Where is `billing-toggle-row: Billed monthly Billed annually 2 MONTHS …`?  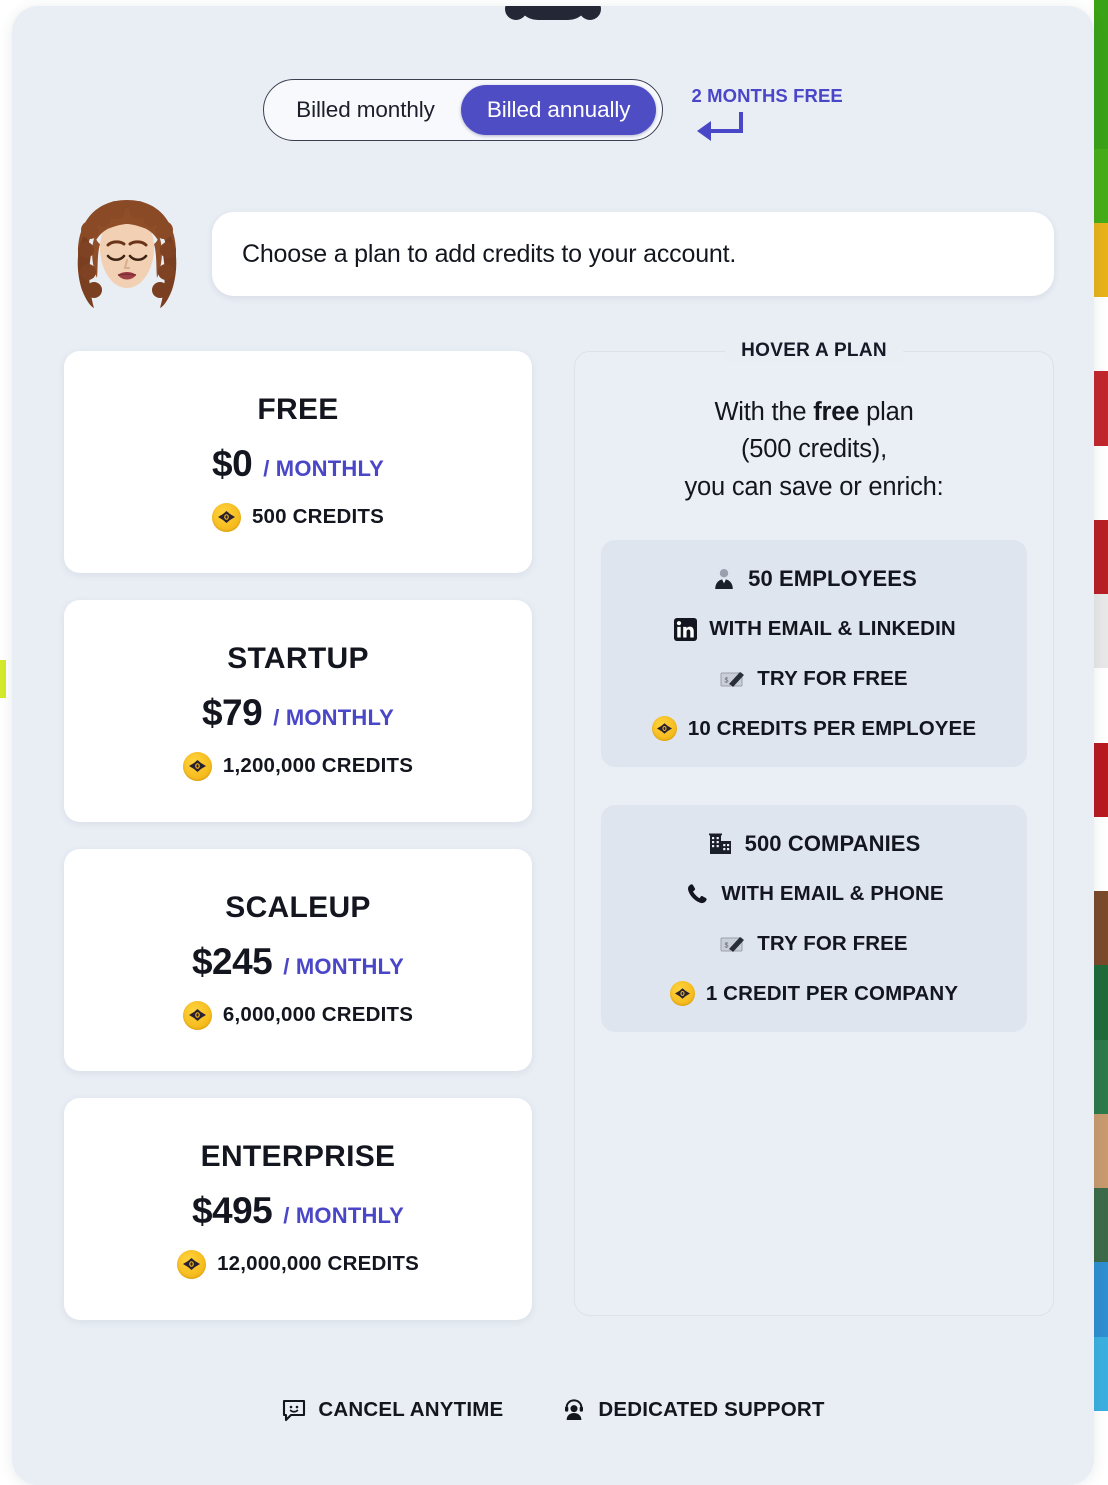 billing-toggle-row: Billed monthly Billed annually 2 MONTHS … is located at coordinates (553, 110).